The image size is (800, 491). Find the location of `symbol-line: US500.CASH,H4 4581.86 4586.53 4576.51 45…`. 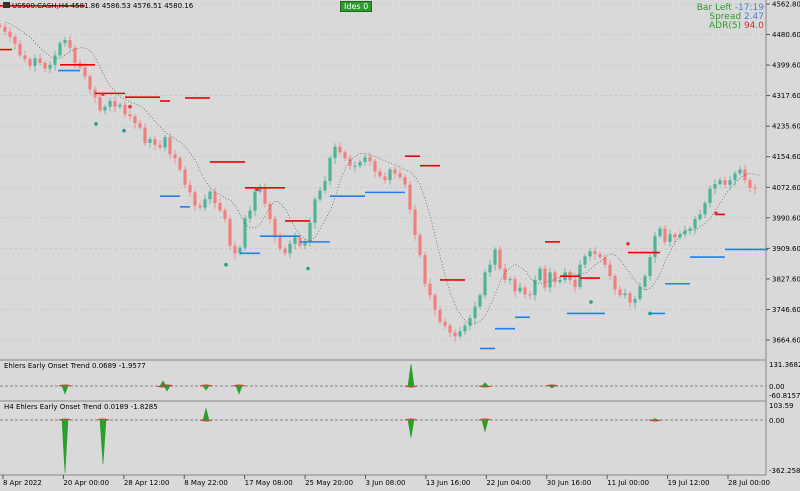

symbol-line: US500.CASH,H4 4581.86 4586.53 4576.51 45… is located at coordinates (103, 6).